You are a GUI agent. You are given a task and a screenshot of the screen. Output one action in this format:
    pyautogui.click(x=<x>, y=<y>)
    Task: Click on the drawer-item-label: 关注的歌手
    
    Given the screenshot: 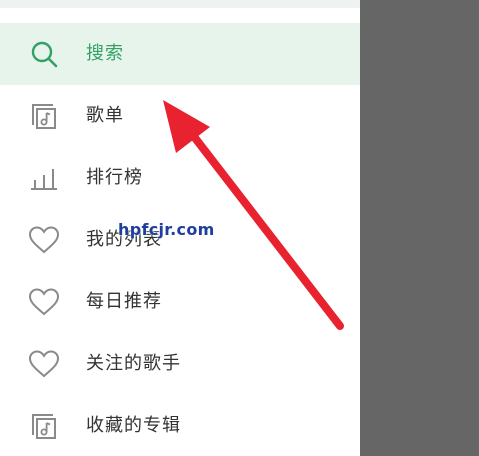 What is the action you would take?
    pyautogui.click(x=133, y=363)
    